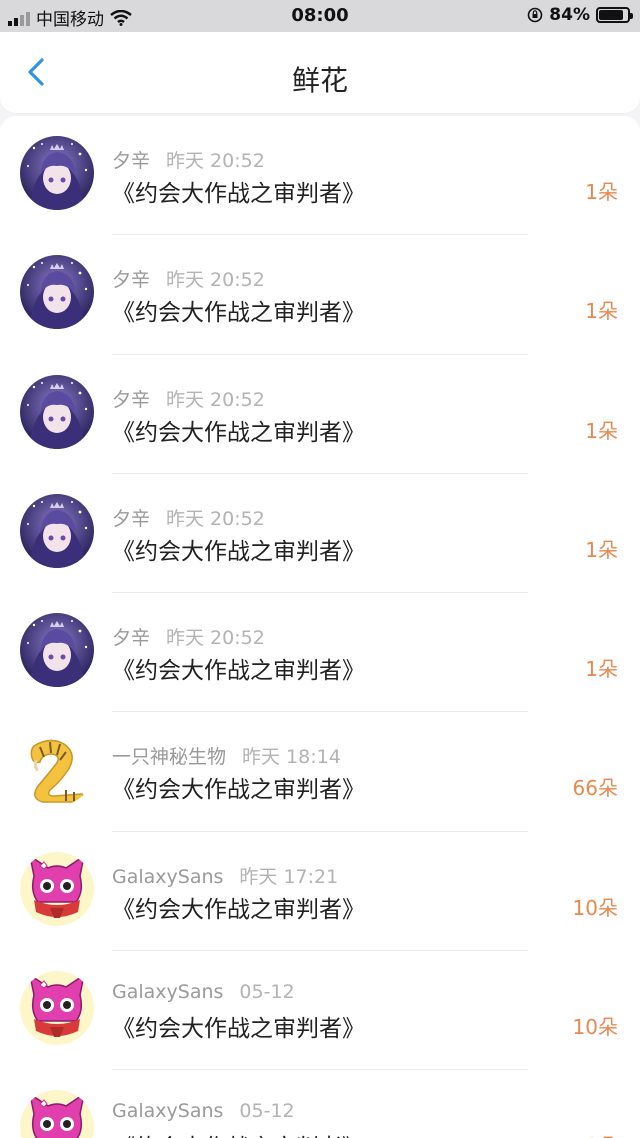  I want to click on nav-bar: 鲜花, so click(320, 73).